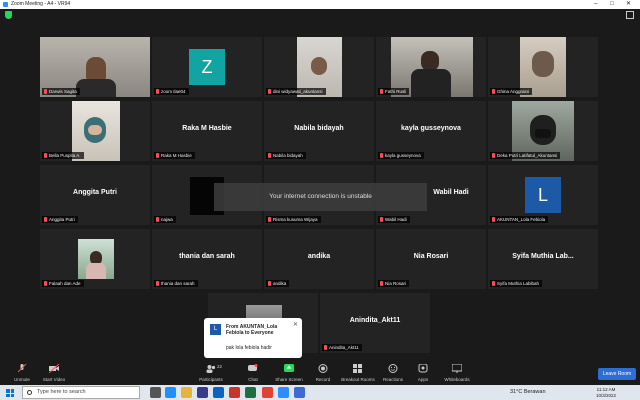  Describe the element at coordinates (207, 259) in the screenshot. I see `video-tile: thania dan sarah thania dan sarah` at that location.